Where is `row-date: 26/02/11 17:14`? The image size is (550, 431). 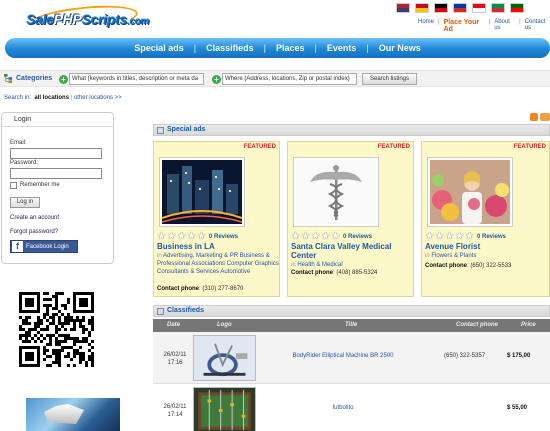 row-date: 26/02/11 17:14 is located at coordinates (175, 411).